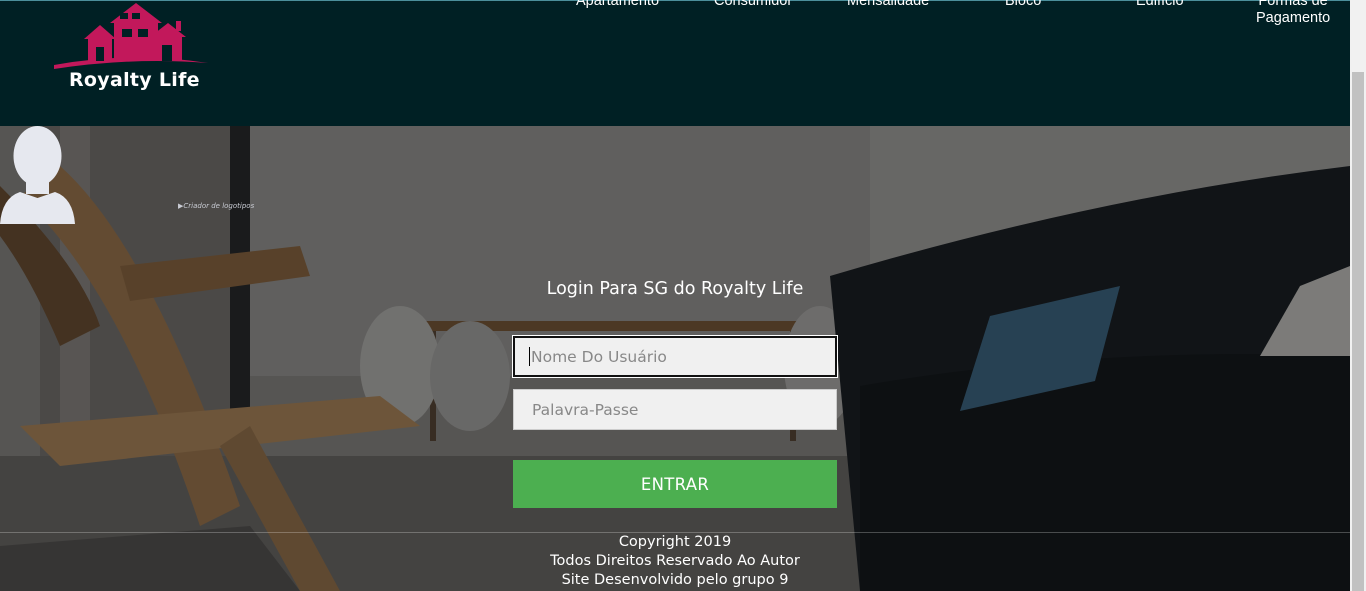 Image resolution: width=1366 pixels, height=591 pixels. What do you see at coordinates (1293, 4) in the screenshot?
I see `nav-item-label-line1: Formas de` at bounding box center [1293, 4].